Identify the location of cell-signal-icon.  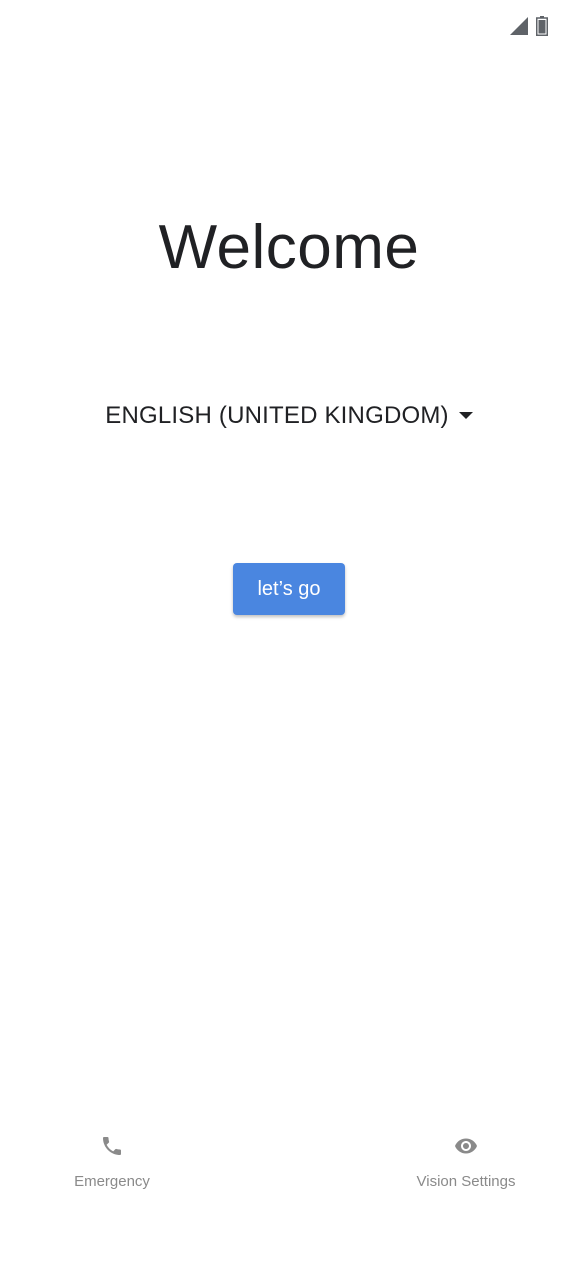
(519, 28).